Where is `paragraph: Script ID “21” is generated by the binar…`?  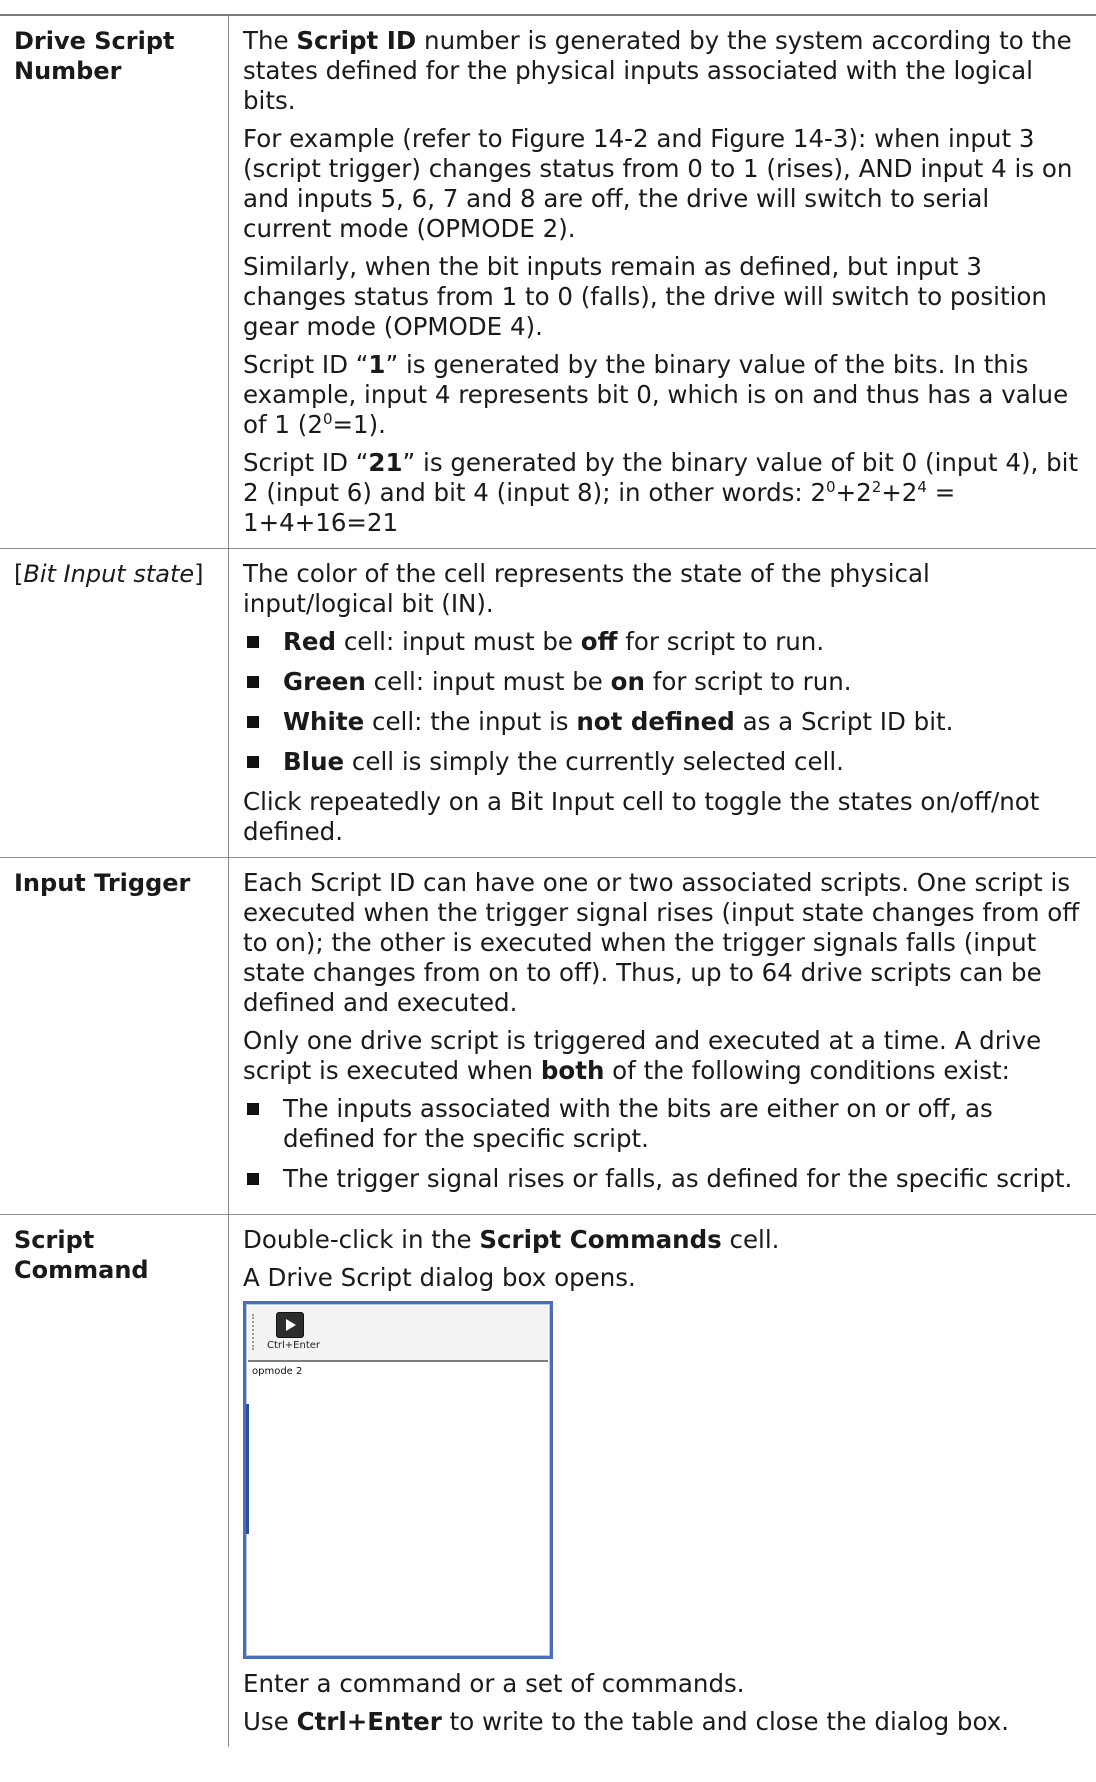 paragraph: Script ID “21” is generated by the binar… is located at coordinates (663, 493).